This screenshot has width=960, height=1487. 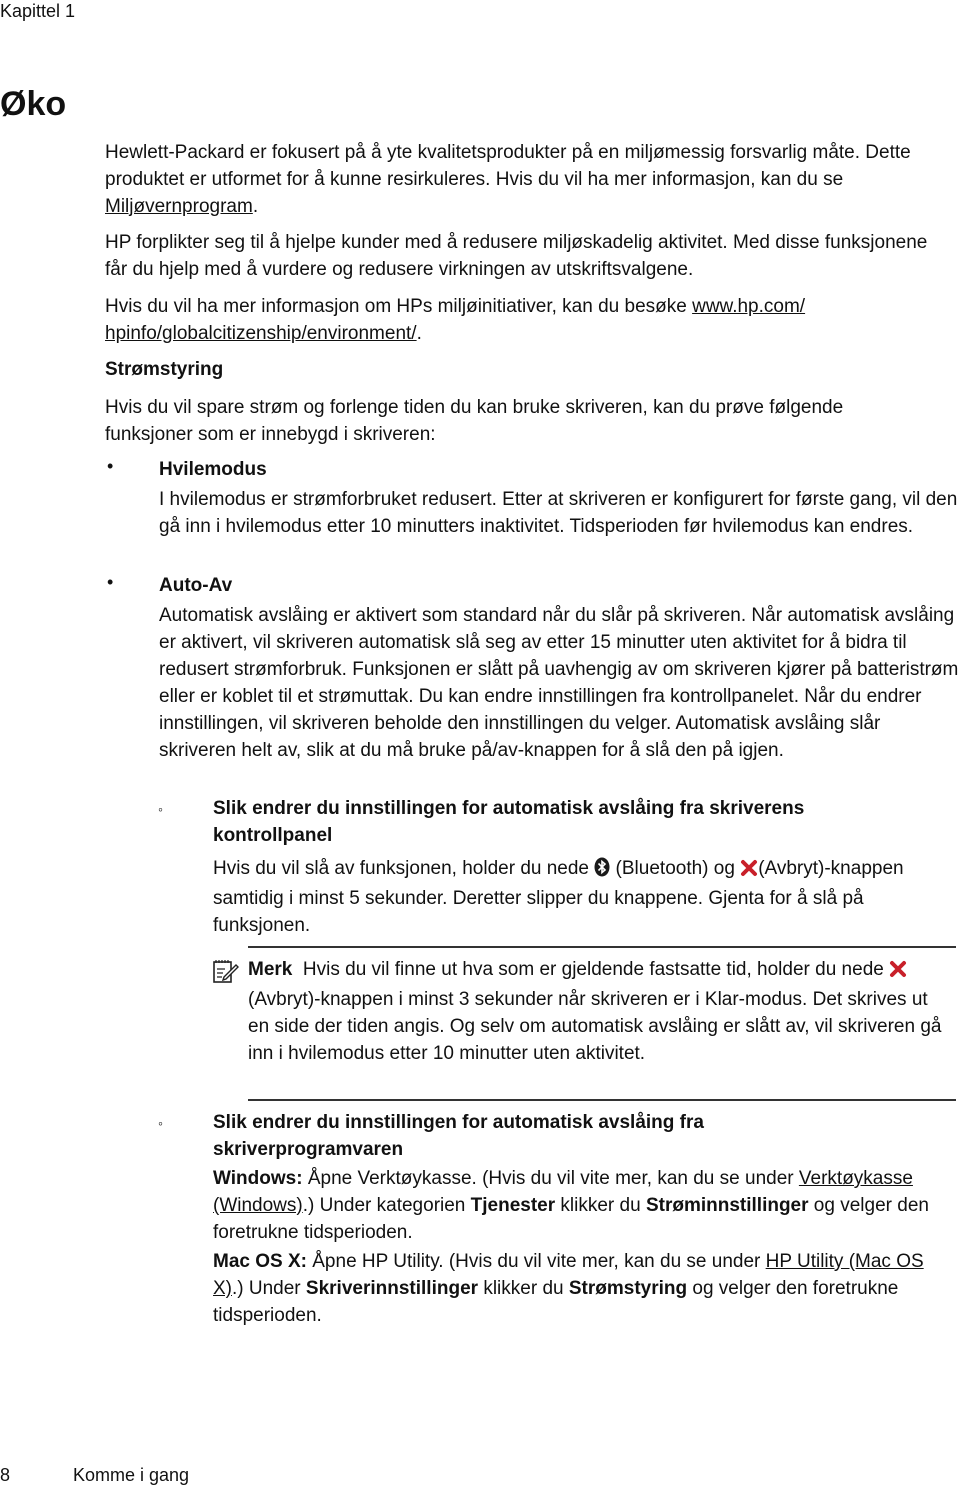 I want to click on text: .) Under kategorien, so click(x=386, y=1205).